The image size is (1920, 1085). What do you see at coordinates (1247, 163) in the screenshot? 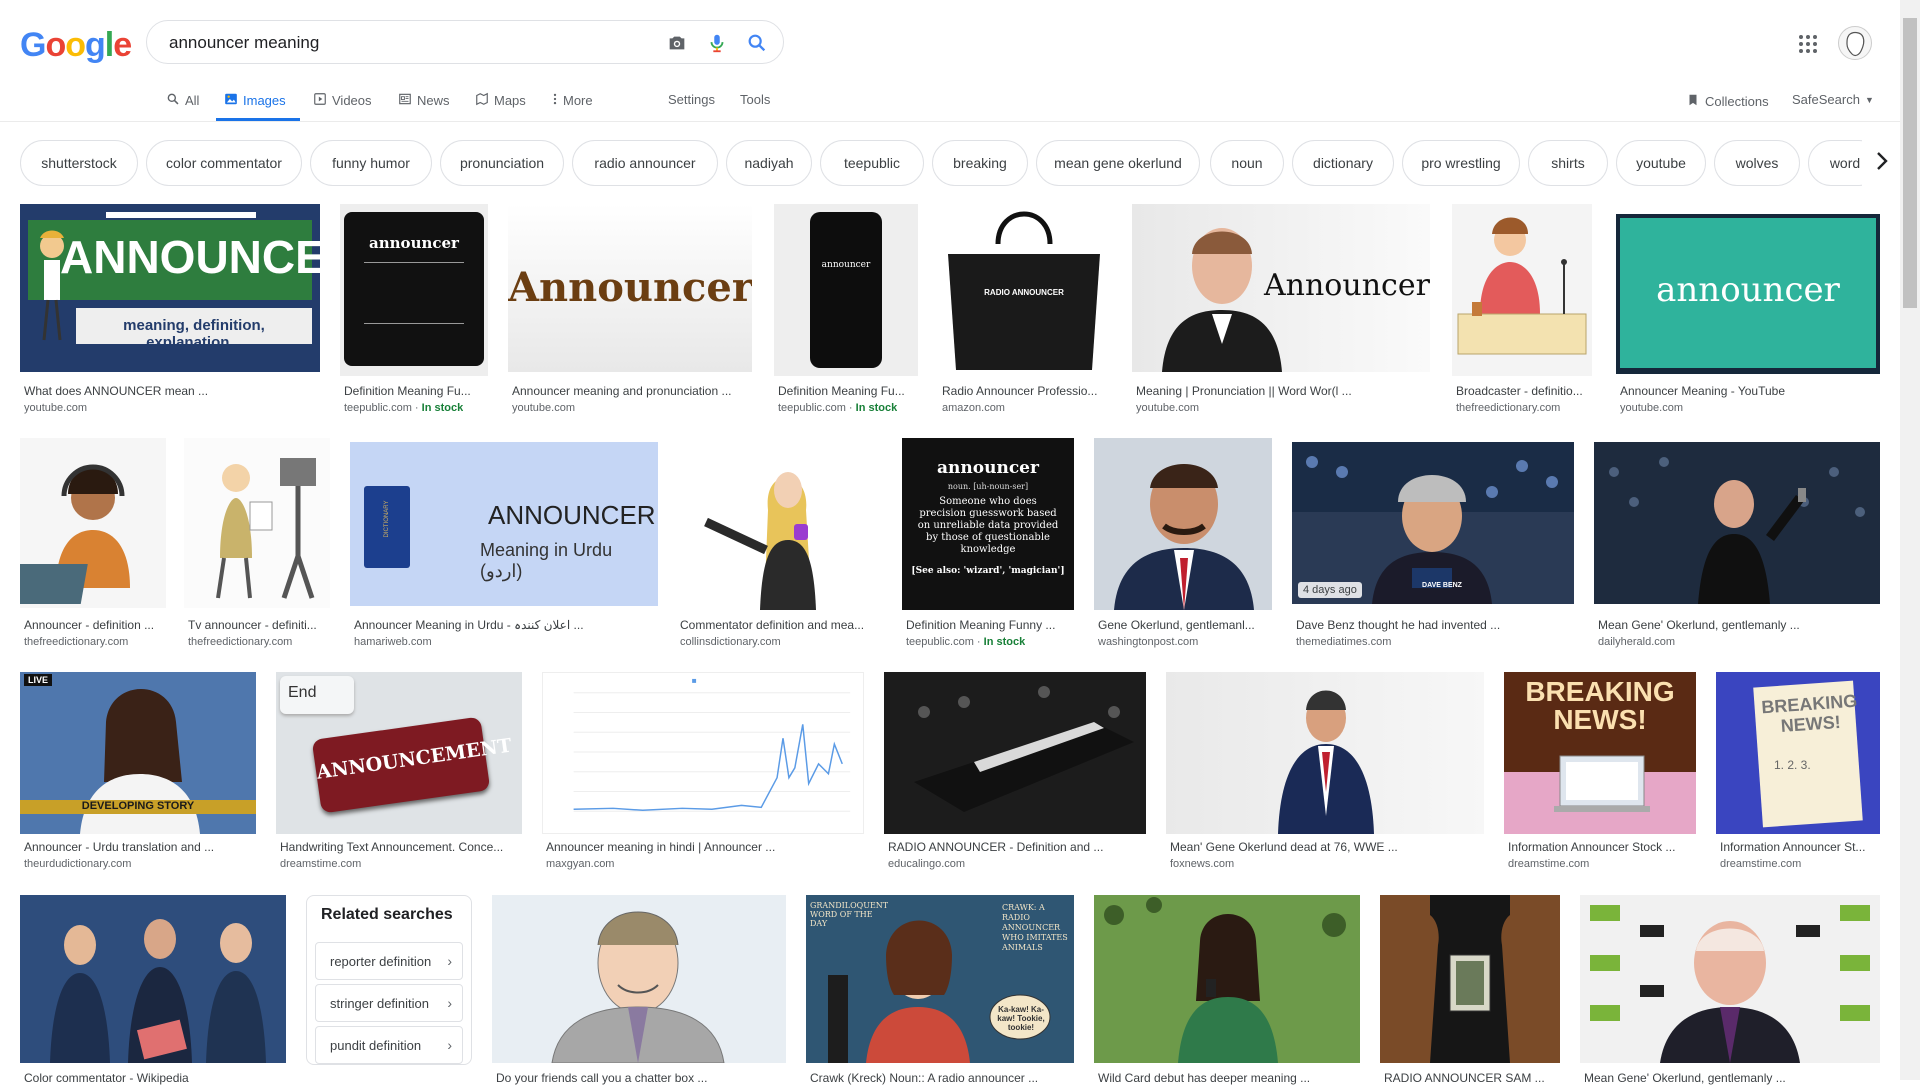
I see `chip: noun` at bounding box center [1247, 163].